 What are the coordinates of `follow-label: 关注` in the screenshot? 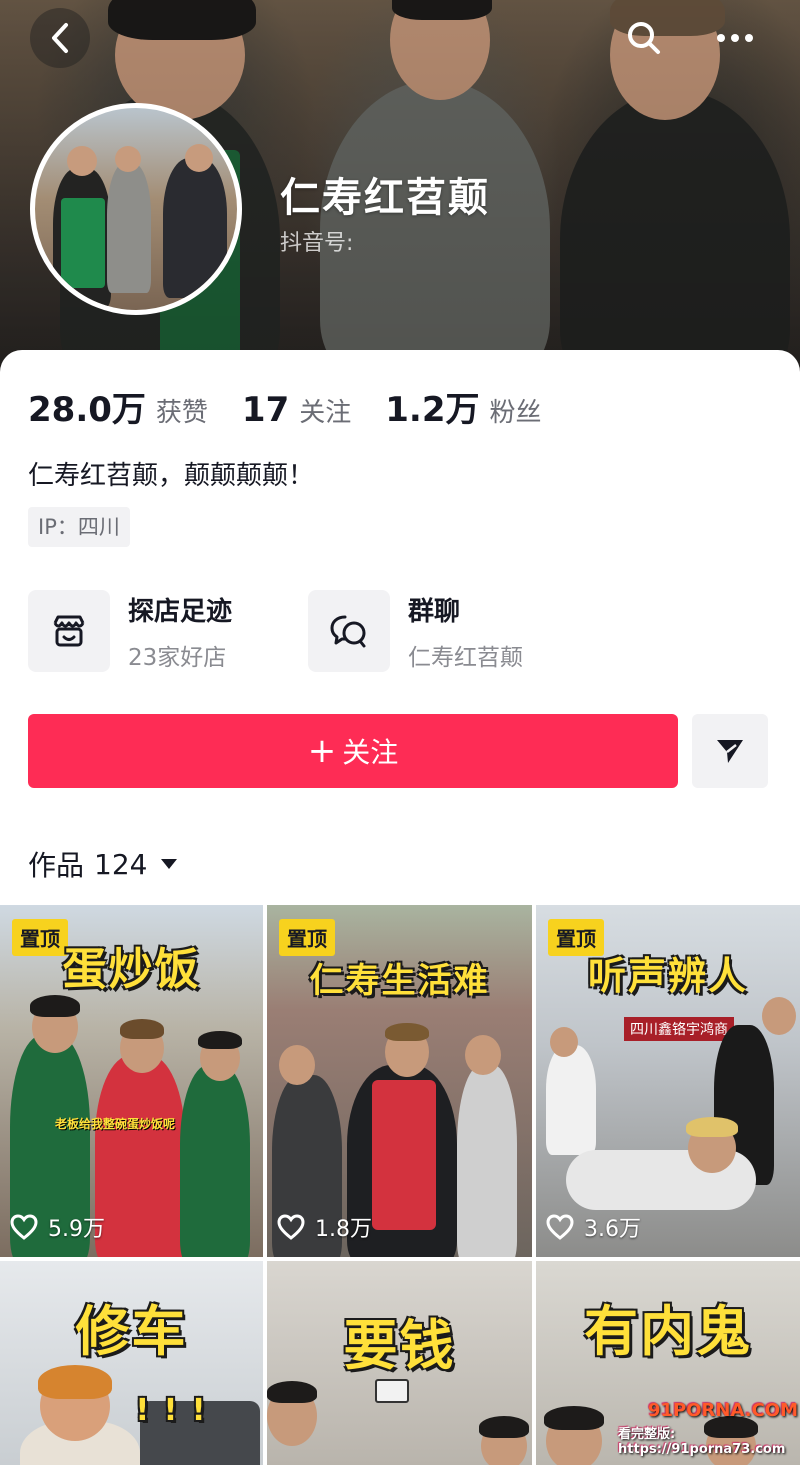 It's located at (370, 752).